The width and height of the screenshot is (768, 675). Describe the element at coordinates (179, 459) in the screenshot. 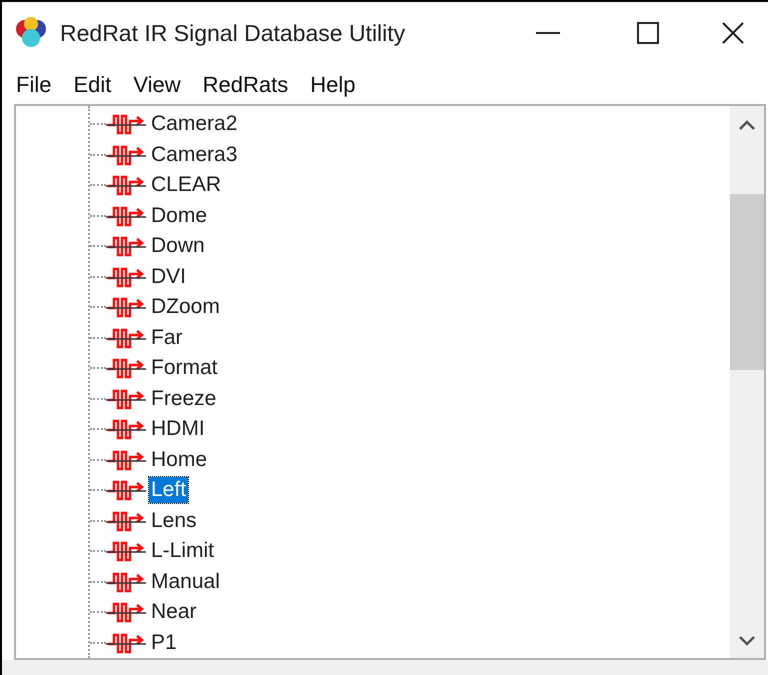

I see `tree-item: Home` at that location.